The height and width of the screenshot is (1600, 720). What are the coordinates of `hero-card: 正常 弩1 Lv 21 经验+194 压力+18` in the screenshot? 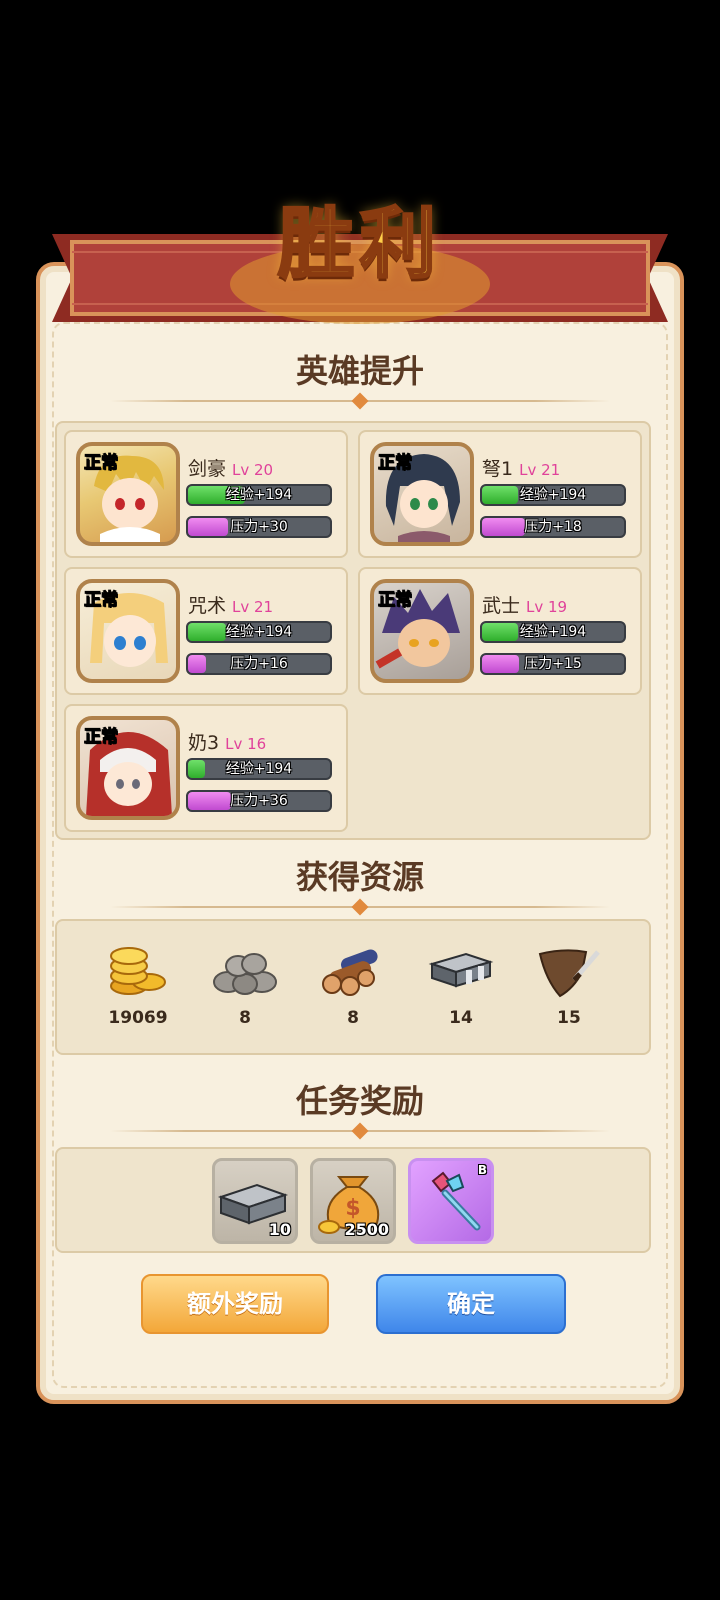 It's located at (500, 494).